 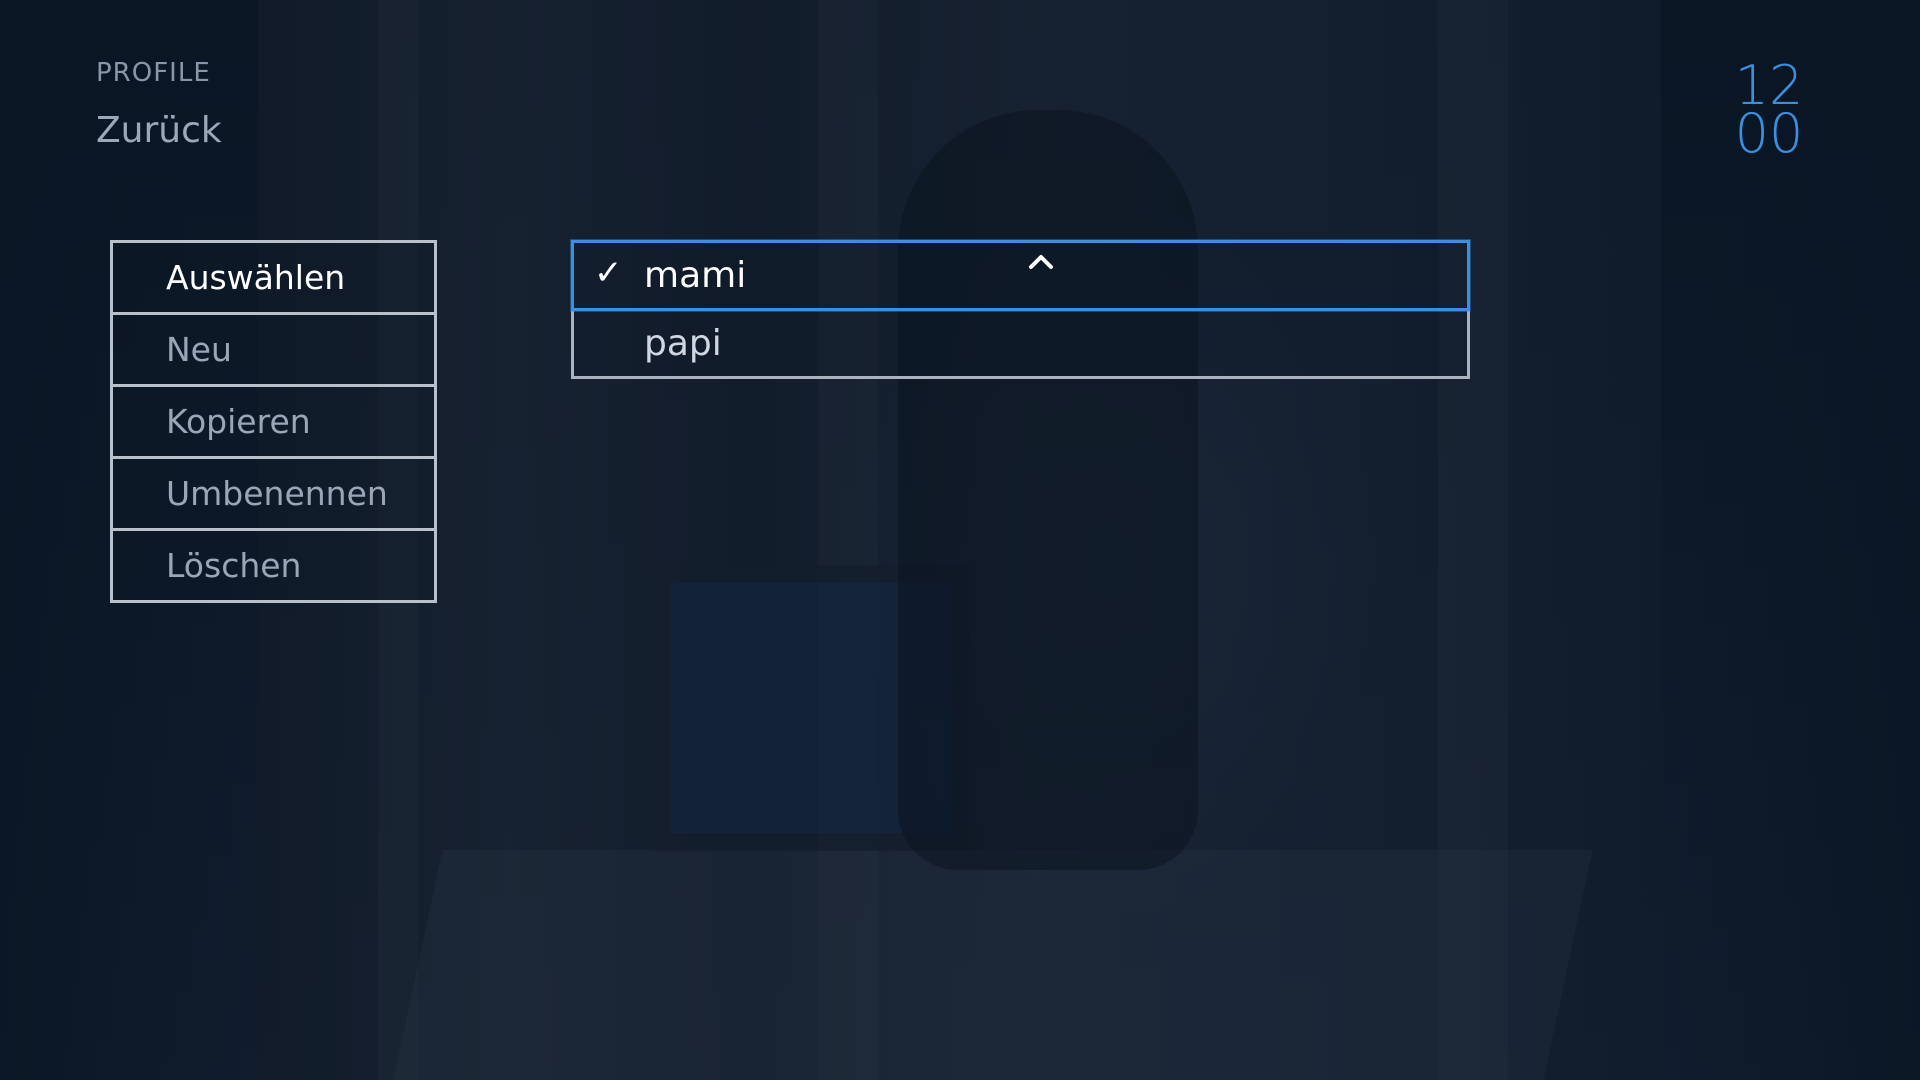 What do you see at coordinates (153, 73) in the screenshot?
I see `section-title: PROFILE` at bounding box center [153, 73].